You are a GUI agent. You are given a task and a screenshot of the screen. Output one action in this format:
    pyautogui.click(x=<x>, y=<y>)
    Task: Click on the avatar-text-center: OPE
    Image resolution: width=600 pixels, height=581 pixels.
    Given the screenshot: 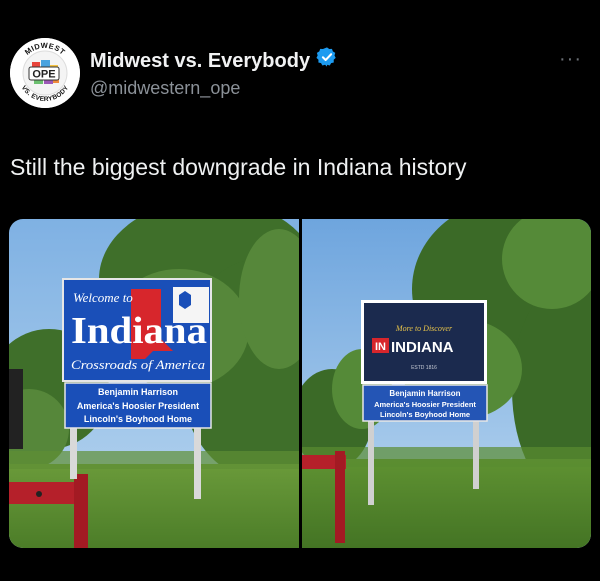 What is the action you would take?
    pyautogui.click(x=43, y=75)
    